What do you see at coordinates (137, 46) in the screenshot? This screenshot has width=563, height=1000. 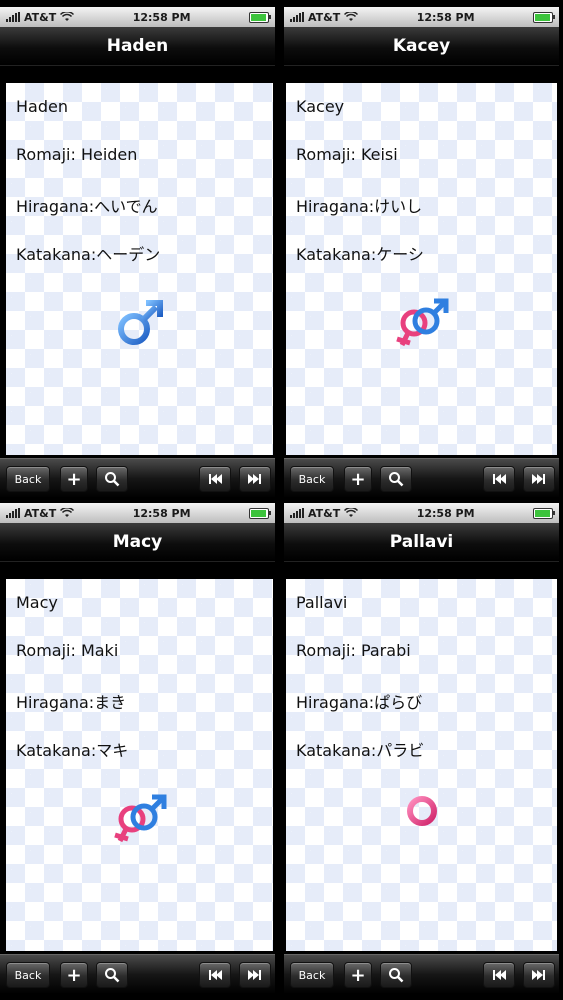 I see `nav-title: Haden` at bounding box center [137, 46].